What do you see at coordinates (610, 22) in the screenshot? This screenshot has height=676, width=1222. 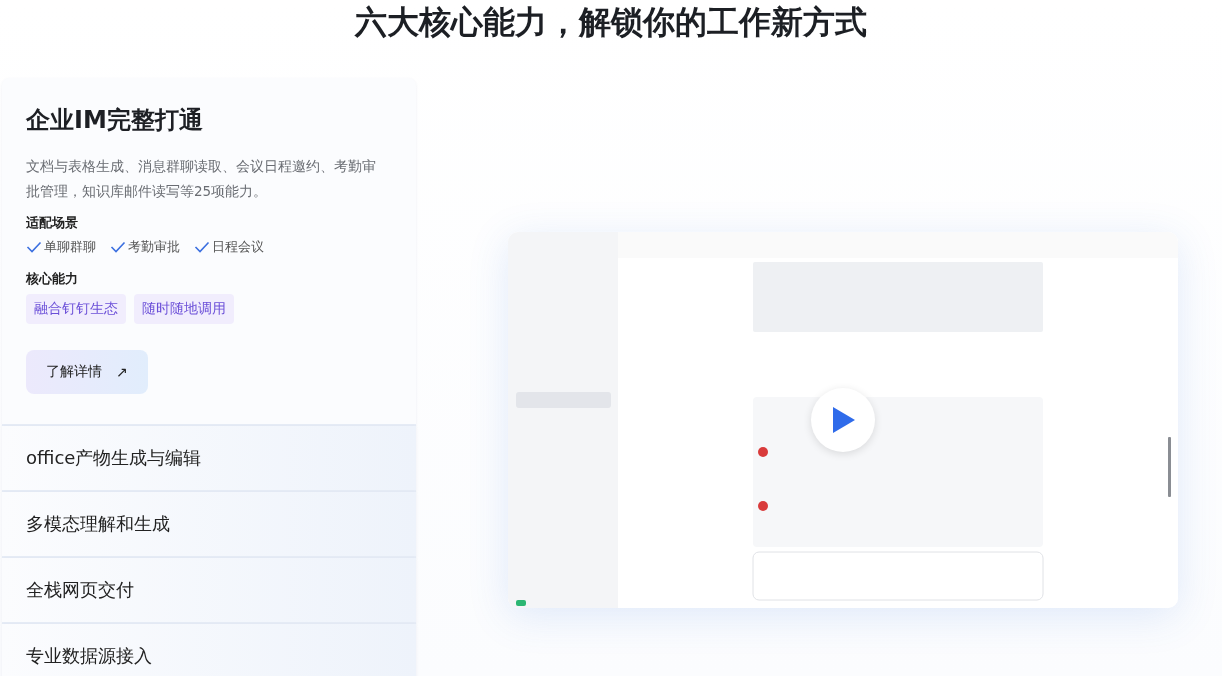 I see `section-heading: 六大核心能力，解锁你的工作新方式` at bounding box center [610, 22].